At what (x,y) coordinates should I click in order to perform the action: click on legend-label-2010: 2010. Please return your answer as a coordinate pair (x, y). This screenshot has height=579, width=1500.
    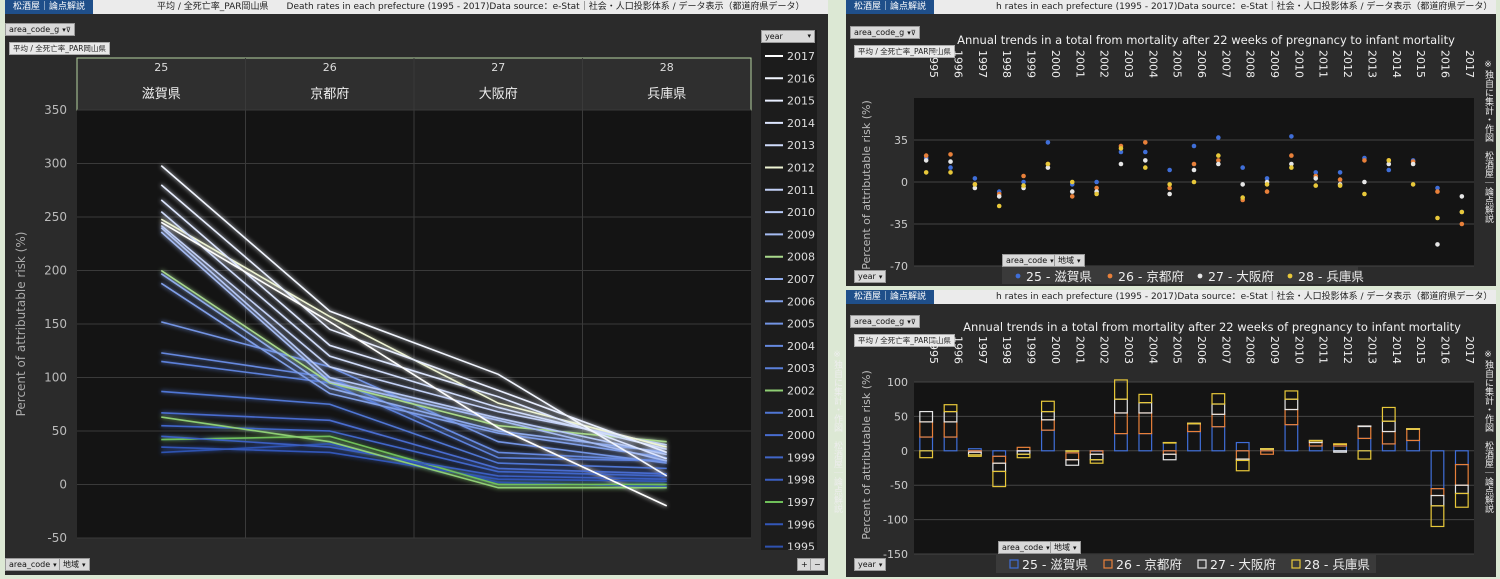
    Looking at the image, I should click on (801, 212).